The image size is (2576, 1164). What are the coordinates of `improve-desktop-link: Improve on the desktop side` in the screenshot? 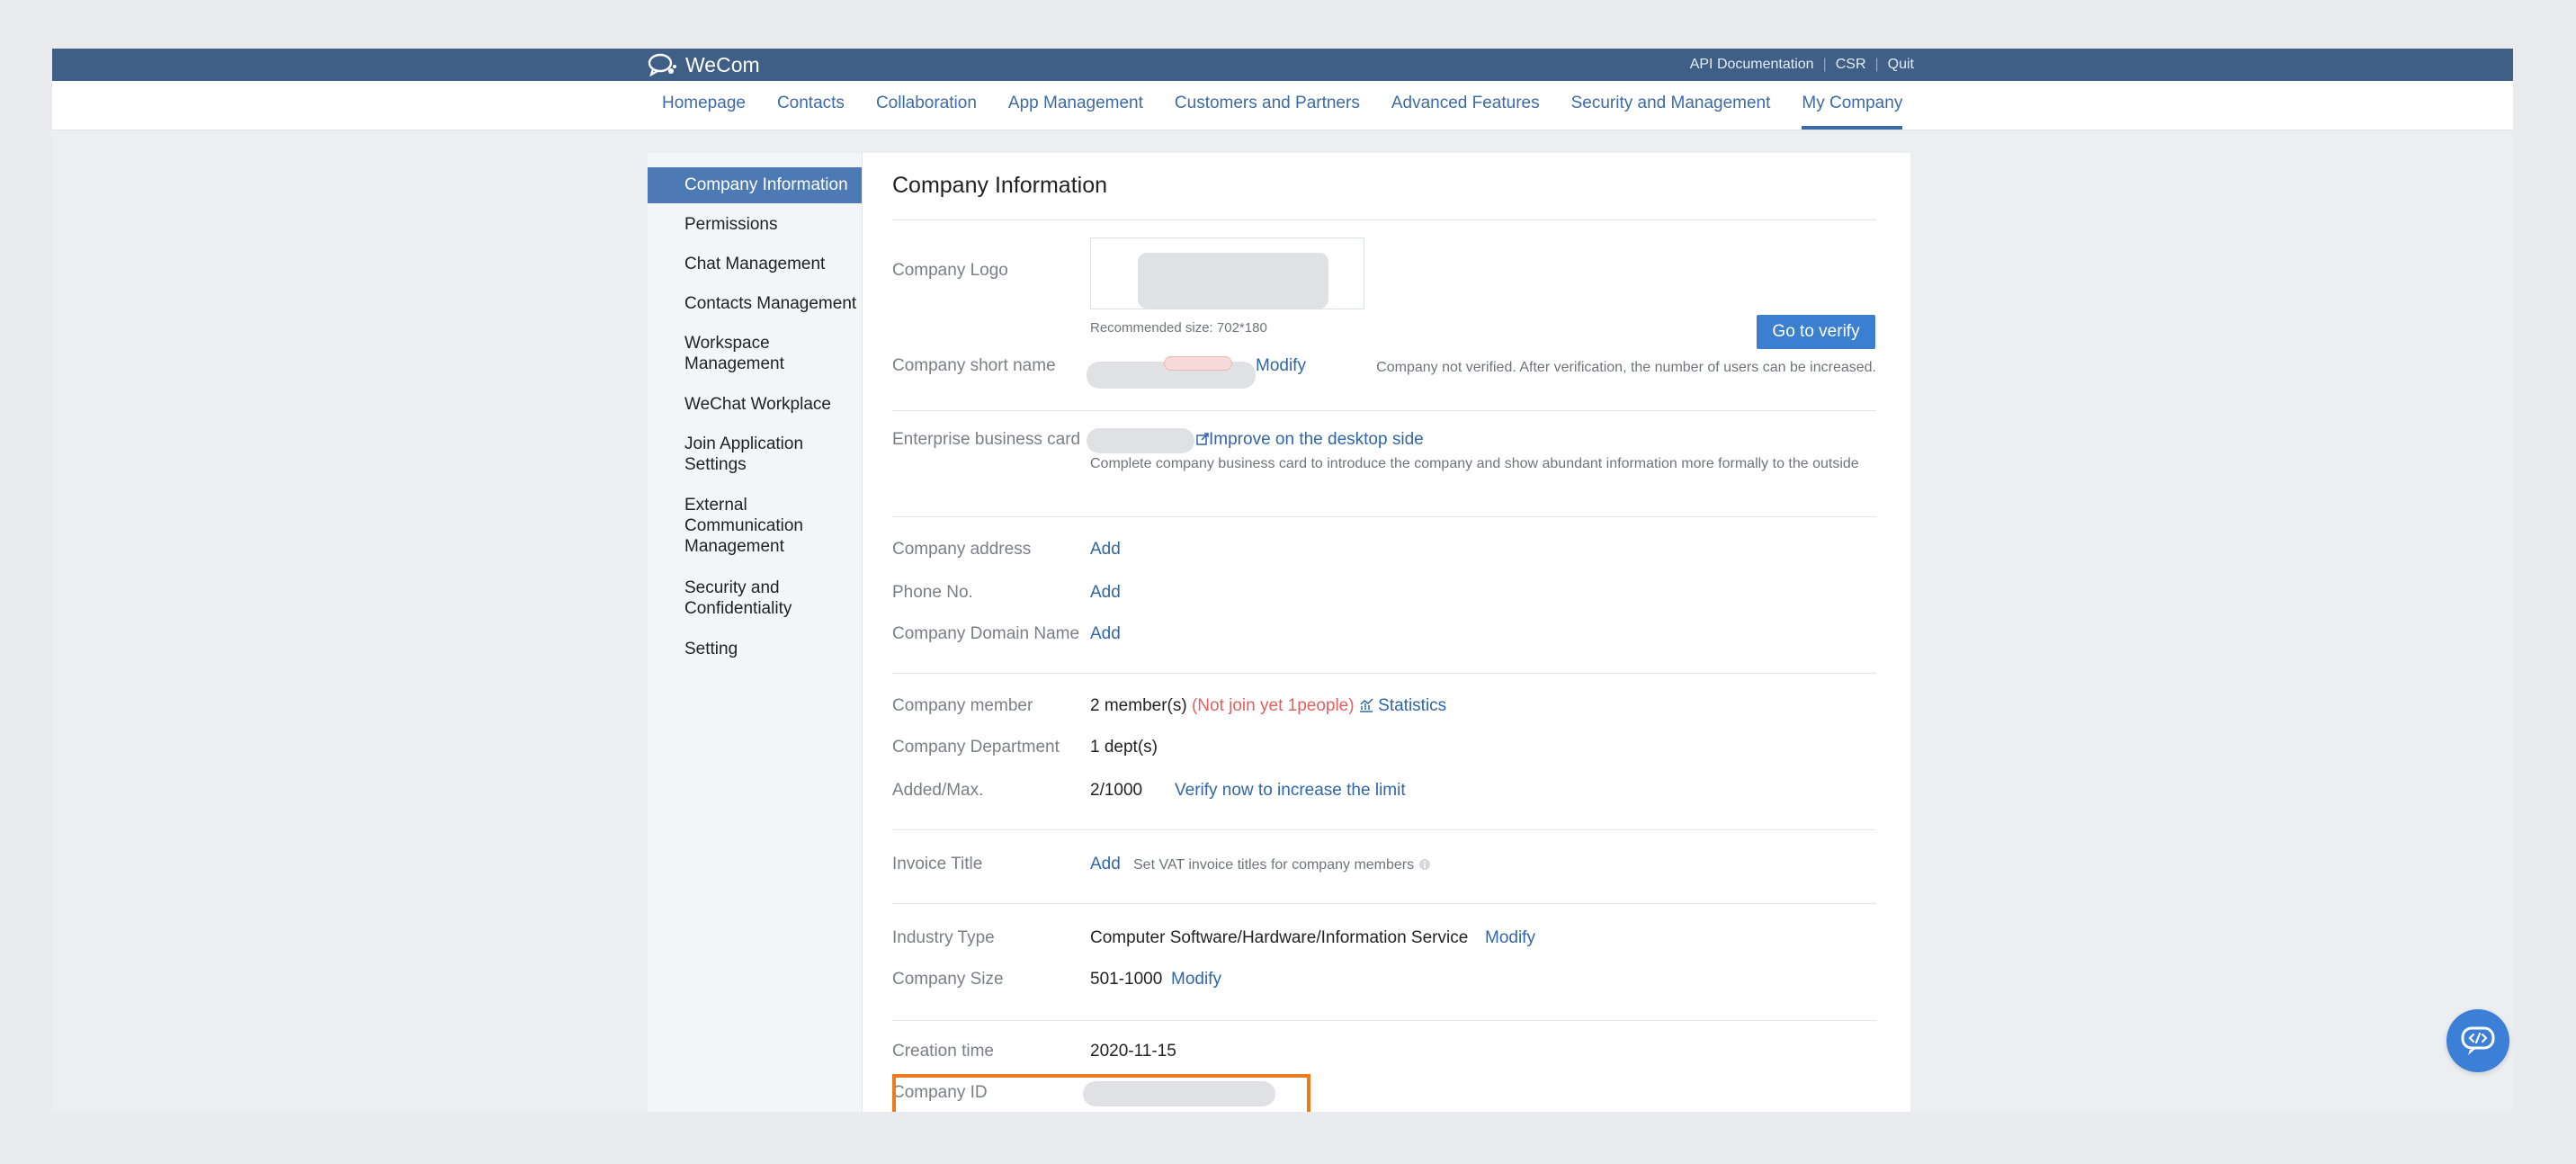 It's located at (1310, 440).